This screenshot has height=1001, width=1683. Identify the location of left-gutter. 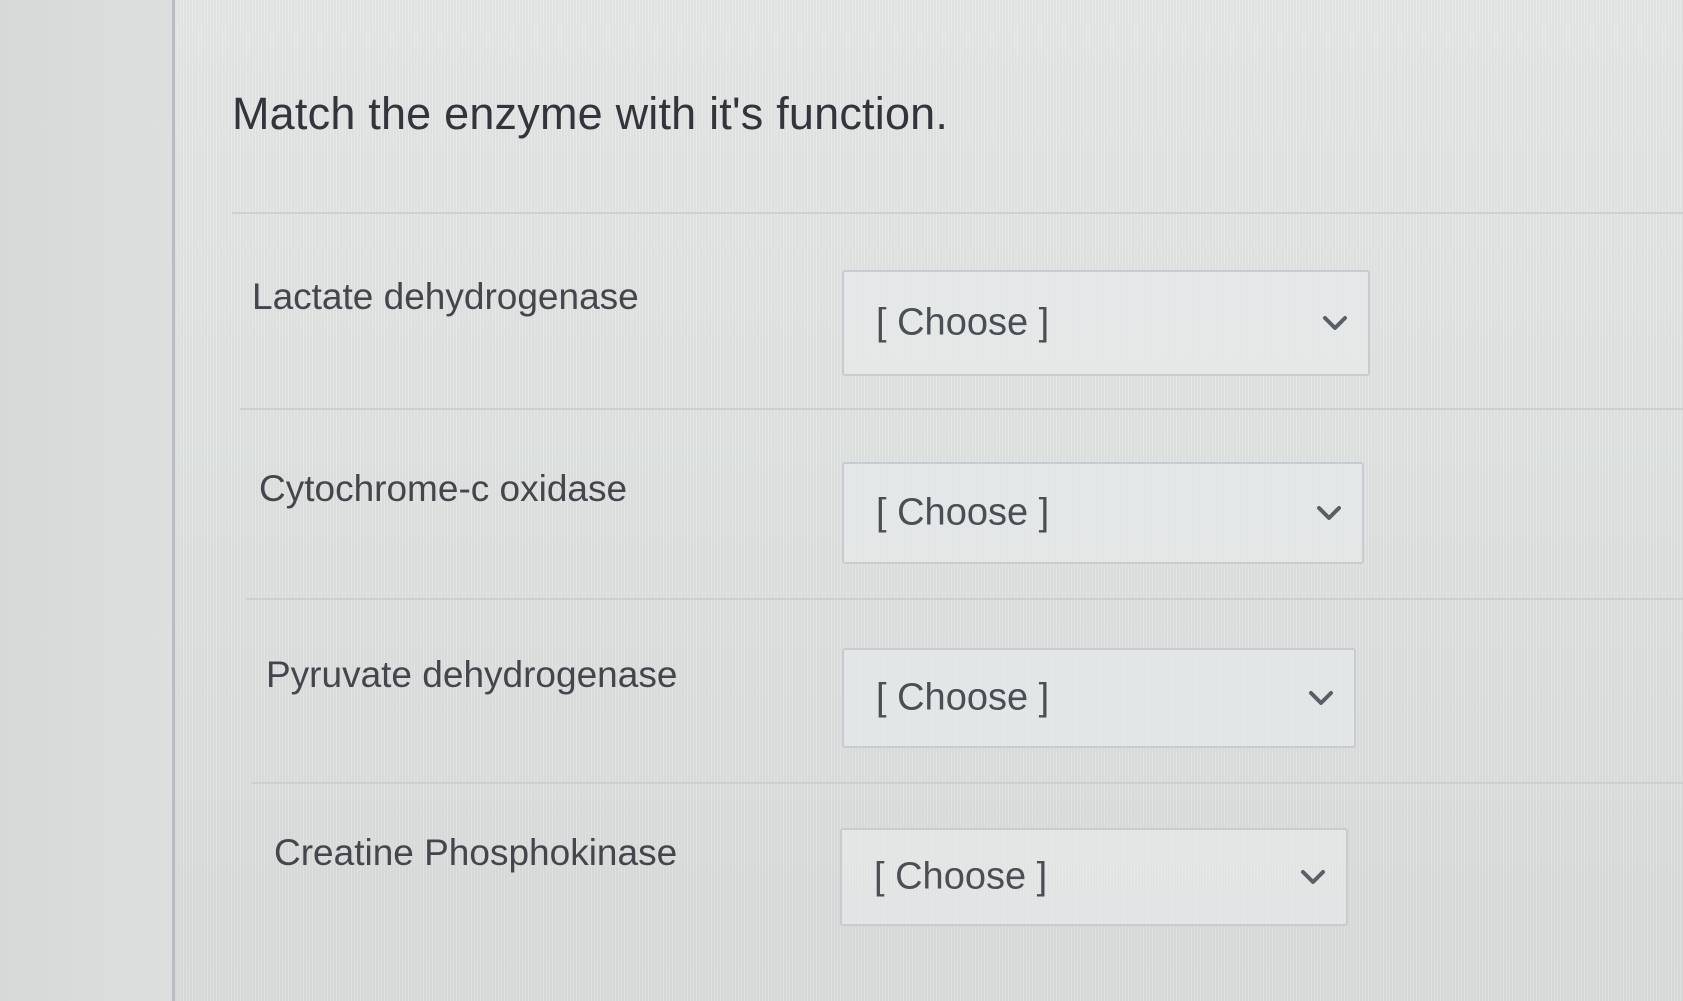
(86, 500).